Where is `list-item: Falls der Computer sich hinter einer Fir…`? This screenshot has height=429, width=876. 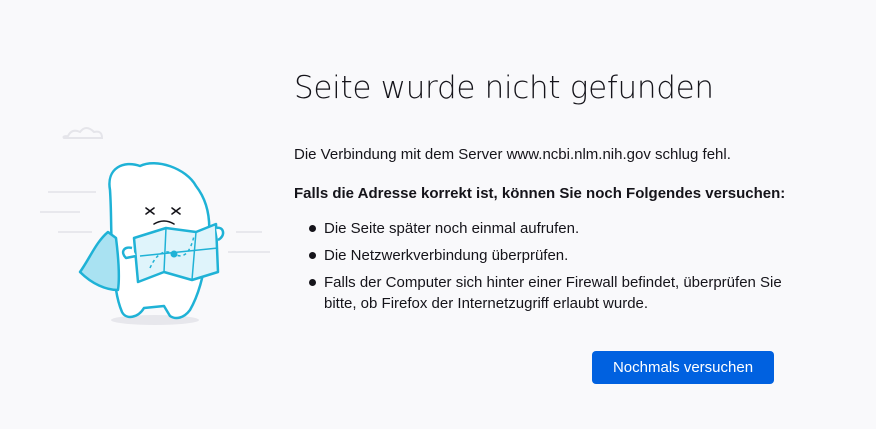 list-item: Falls der Computer sich hinter einer Fir… is located at coordinates (544, 293).